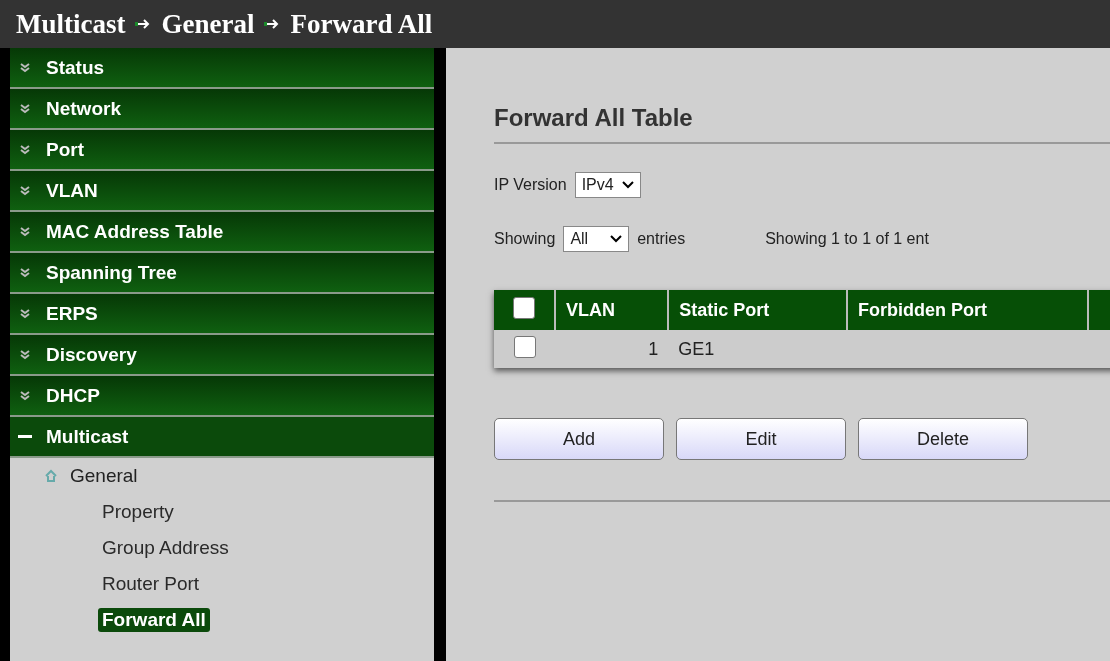 The width and height of the screenshot is (1110, 661). Describe the element at coordinates (612, 310) in the screenshot. I see `column-header: VLAN` at that location.